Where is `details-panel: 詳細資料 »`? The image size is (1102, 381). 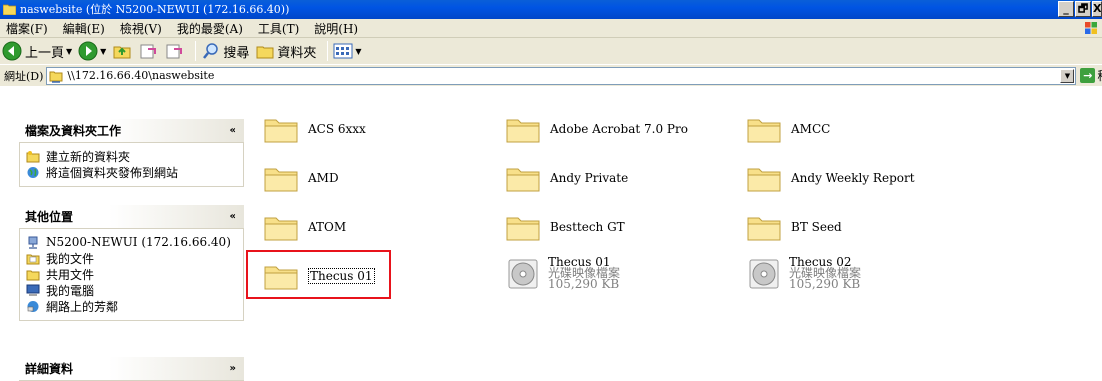 details-panel: 詳細資料 » is located at coordinates (131, 369).